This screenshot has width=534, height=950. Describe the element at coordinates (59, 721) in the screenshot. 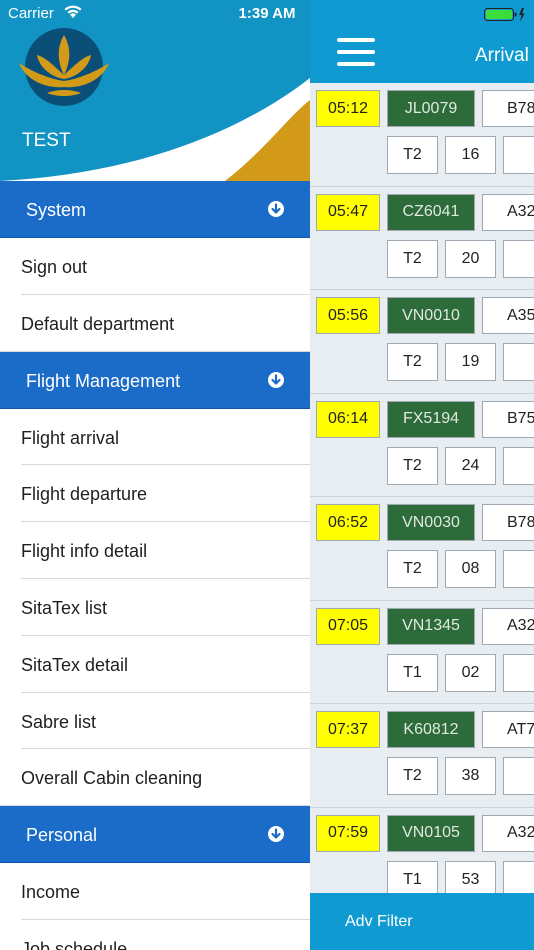

I see `menu-item-label: Sabre list` at that location.